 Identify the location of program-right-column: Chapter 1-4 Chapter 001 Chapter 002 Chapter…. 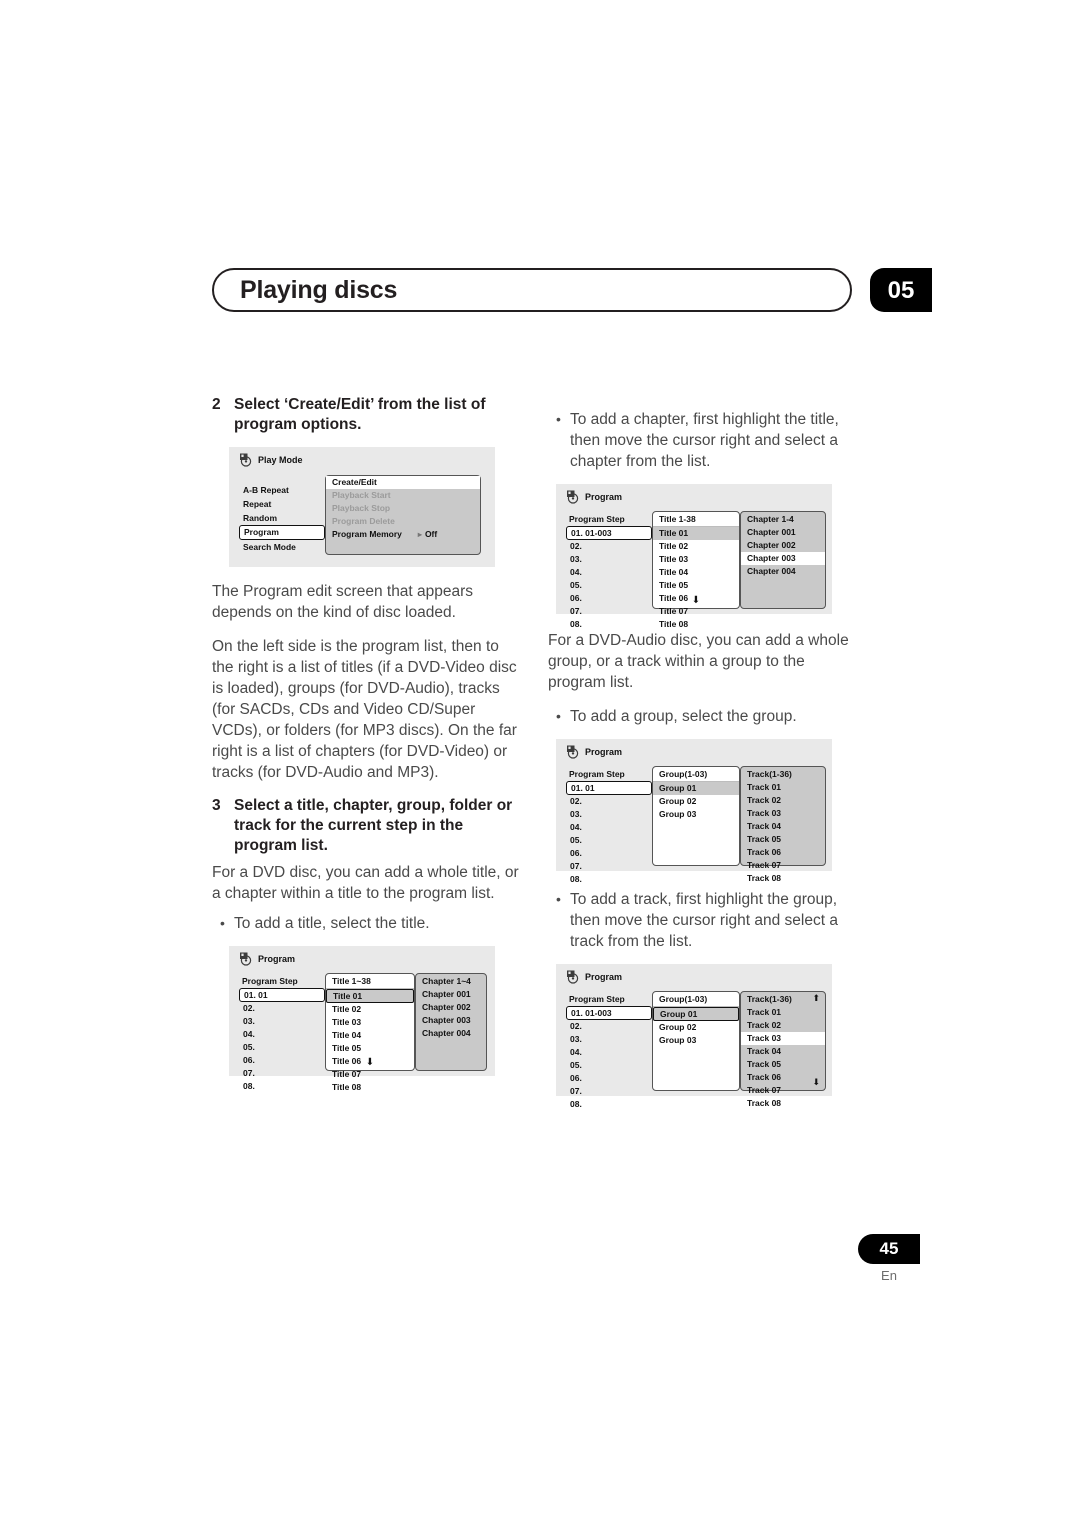
(783, 560).